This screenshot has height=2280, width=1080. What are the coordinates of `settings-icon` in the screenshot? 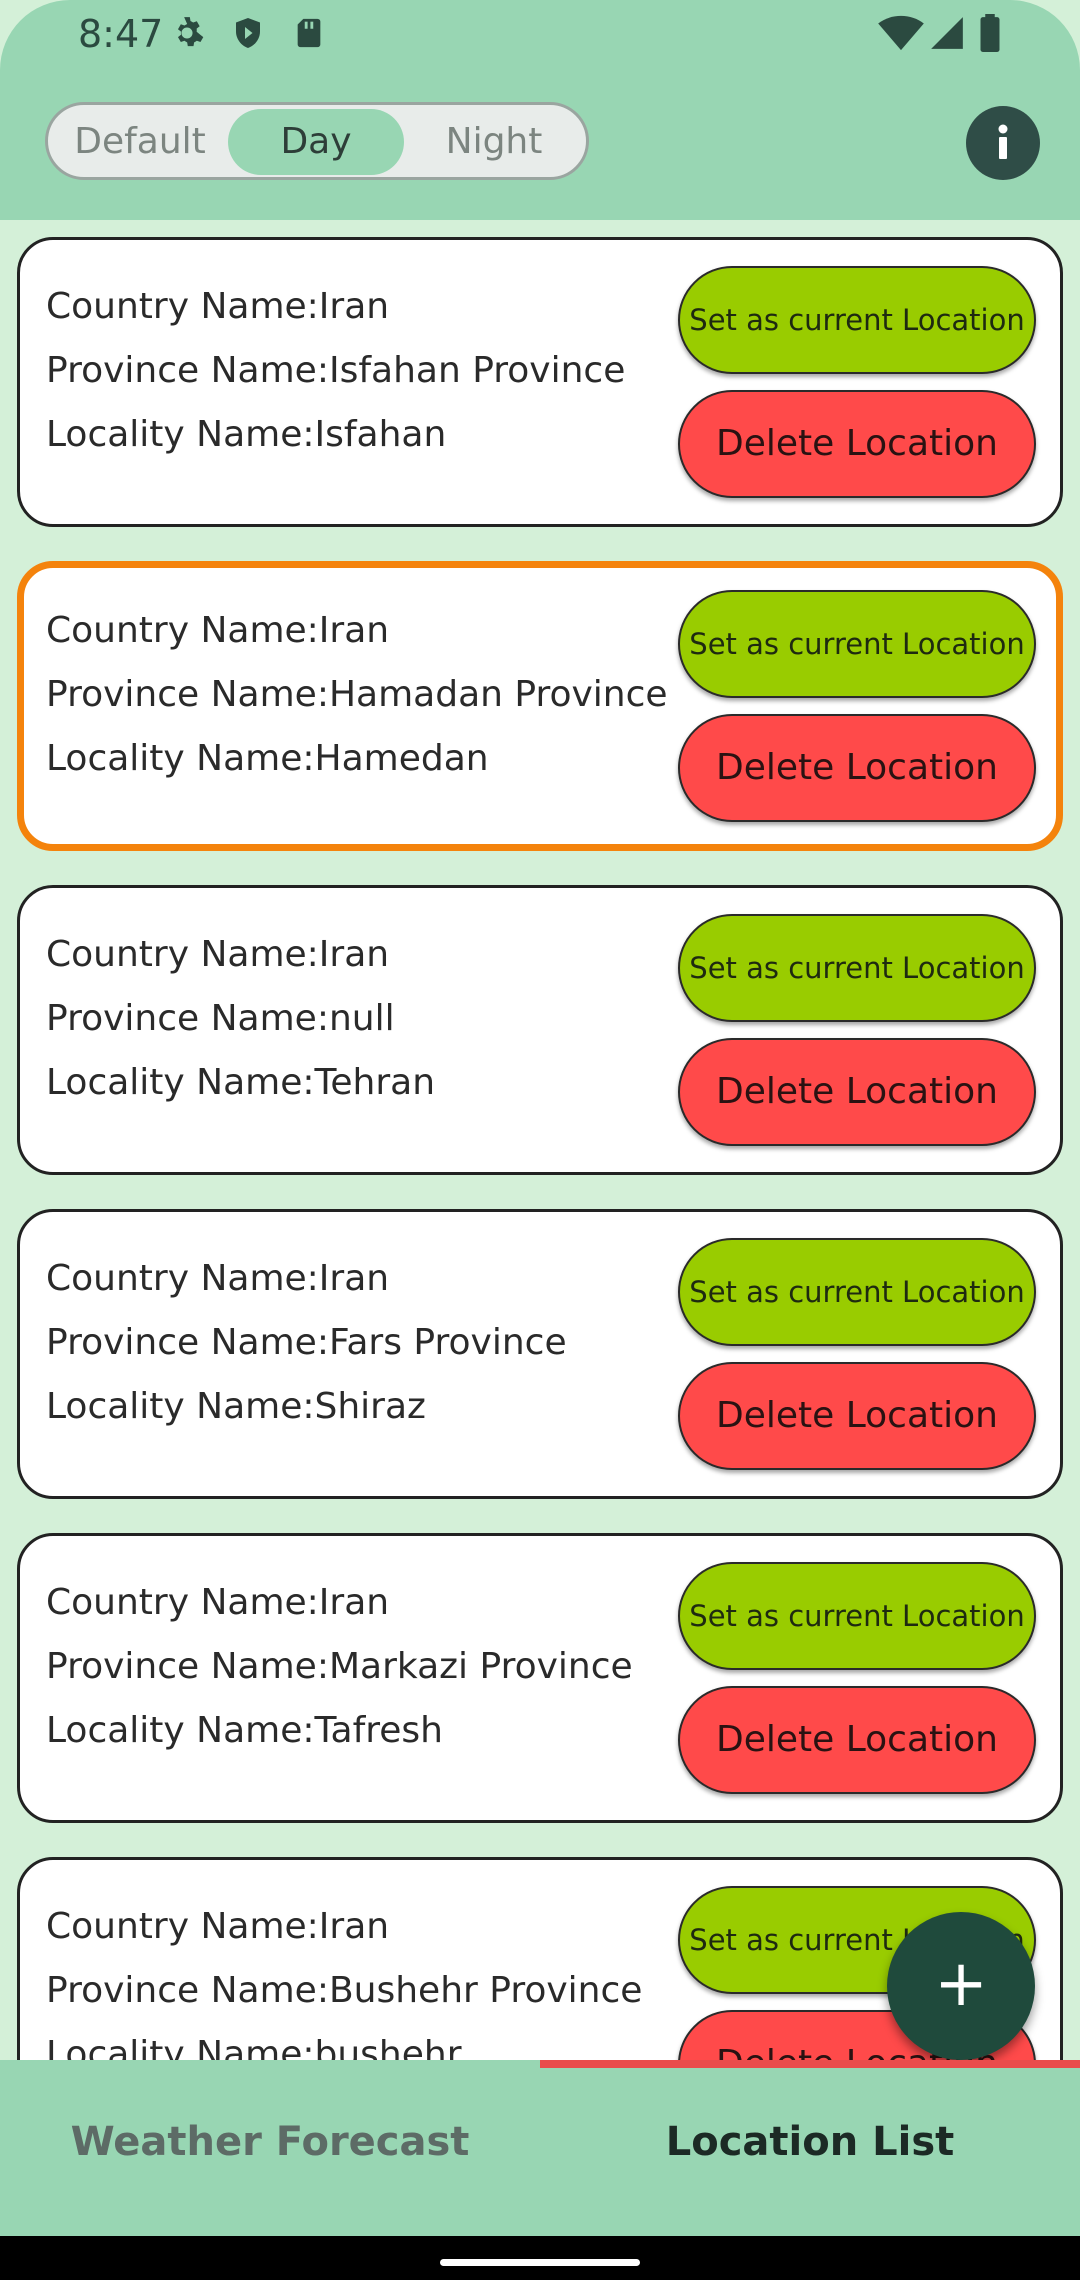 It's located at (187, 35).